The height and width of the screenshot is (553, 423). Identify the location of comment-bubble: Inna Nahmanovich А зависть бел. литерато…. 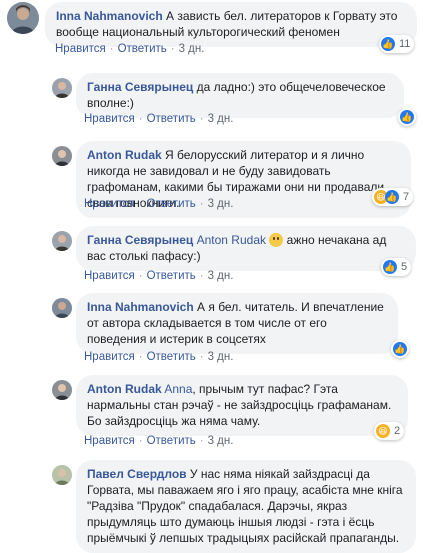
(231, 24).